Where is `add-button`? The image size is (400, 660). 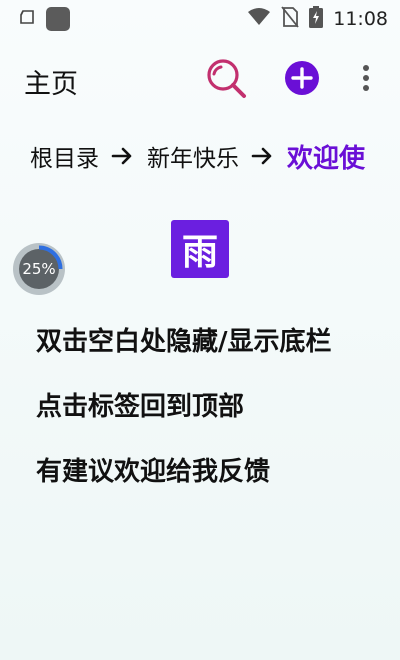 add-button is located at coordinates (302, 78).